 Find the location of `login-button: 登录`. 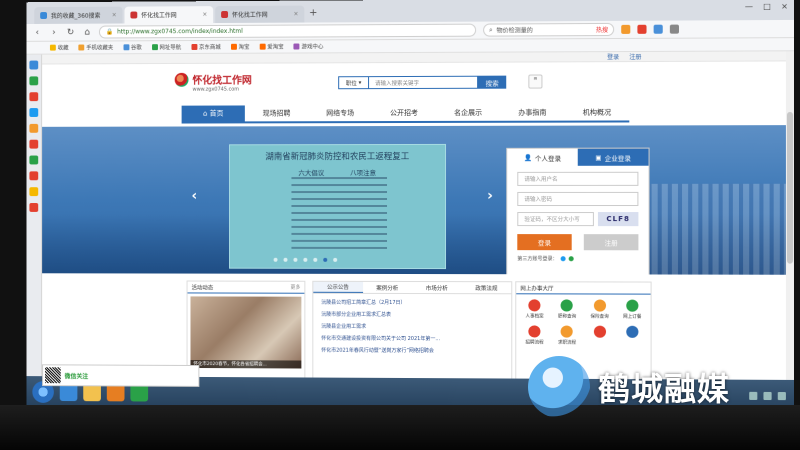

login-button: 登录 is located at coordinates (544, 242).